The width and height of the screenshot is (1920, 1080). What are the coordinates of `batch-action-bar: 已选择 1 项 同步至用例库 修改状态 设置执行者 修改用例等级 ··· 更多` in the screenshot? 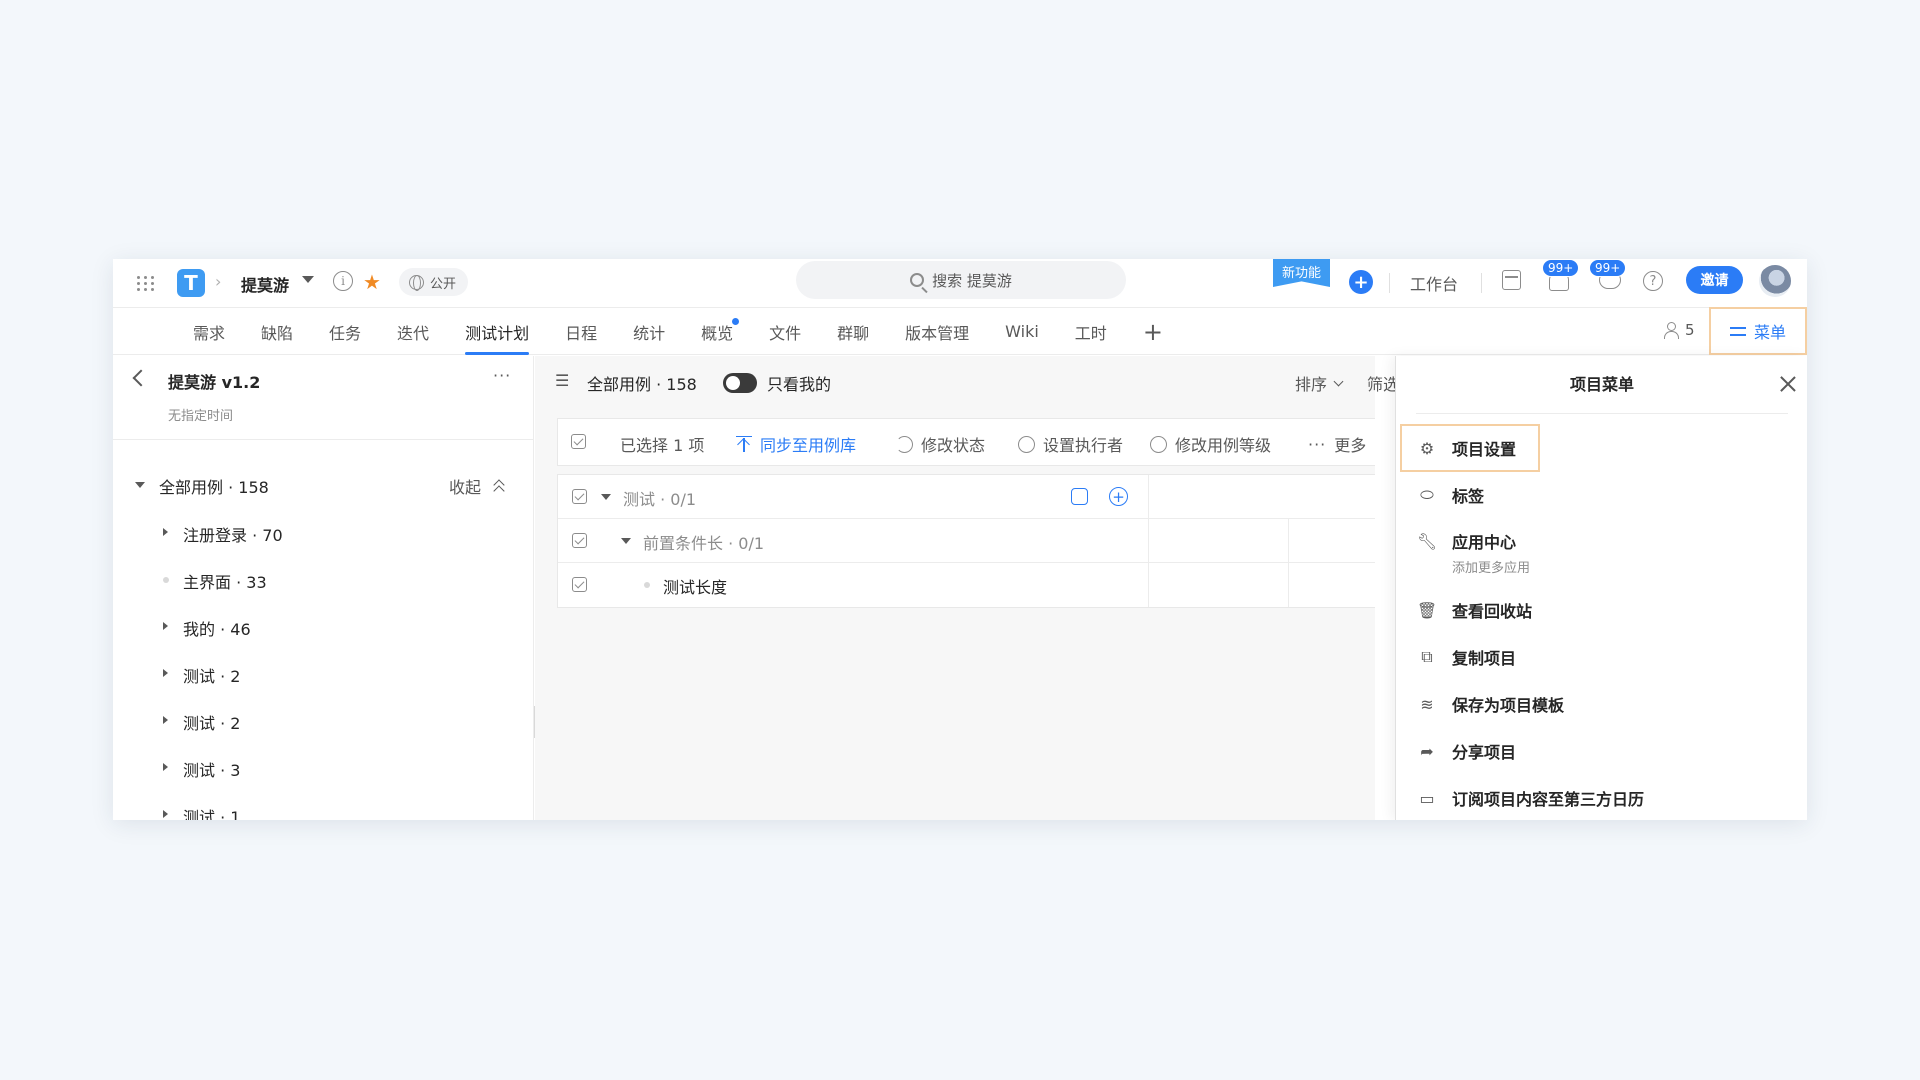 It's located at (966, 442).